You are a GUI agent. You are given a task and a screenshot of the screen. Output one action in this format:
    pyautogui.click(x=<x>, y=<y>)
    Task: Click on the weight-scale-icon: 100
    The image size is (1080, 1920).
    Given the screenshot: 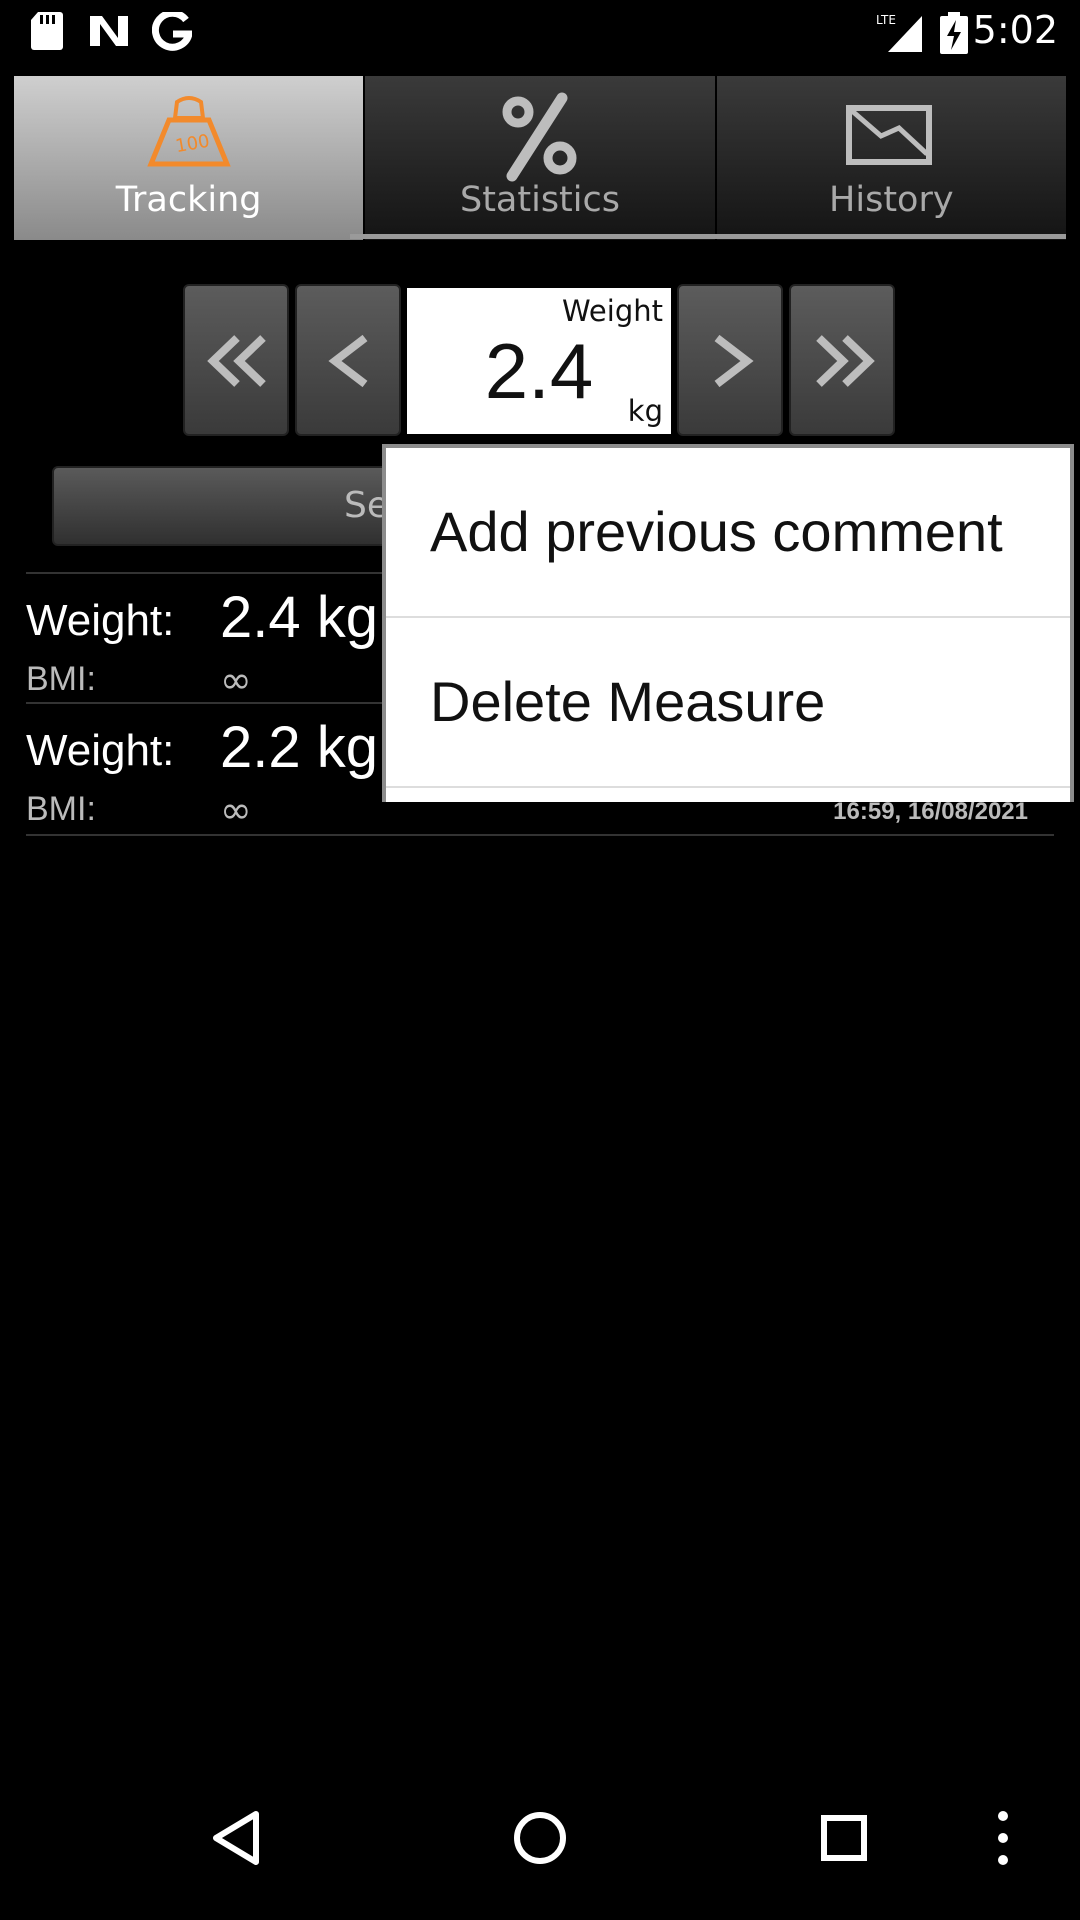 What is the action you would take?
    pyautogui.click(x=188, y=131)
    